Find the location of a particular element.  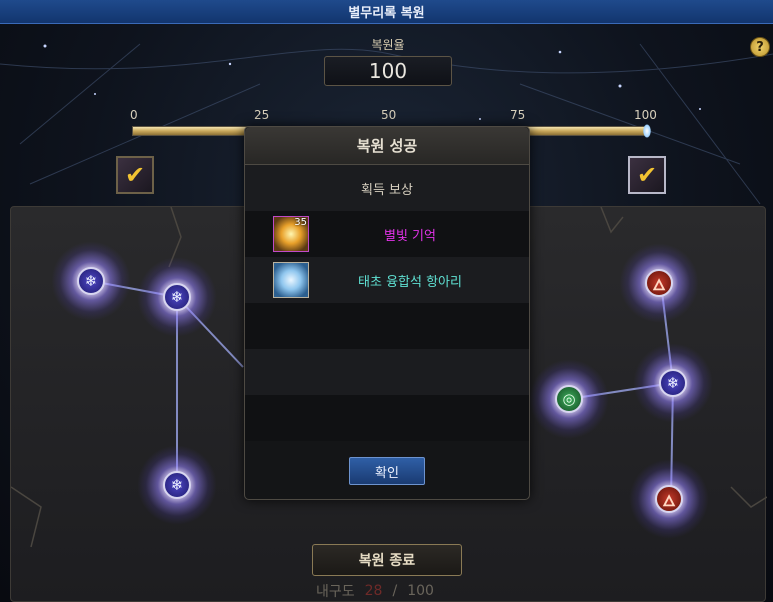

milestone-reward-100: ✔ is located at coordinates (647, 175).